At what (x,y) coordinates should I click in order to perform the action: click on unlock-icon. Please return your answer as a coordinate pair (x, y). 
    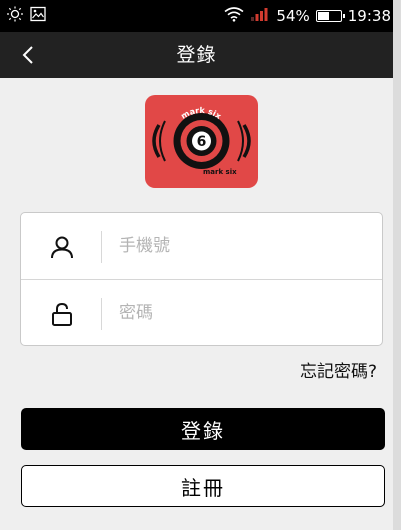
    Looking at the image, I should click on (62, 314).